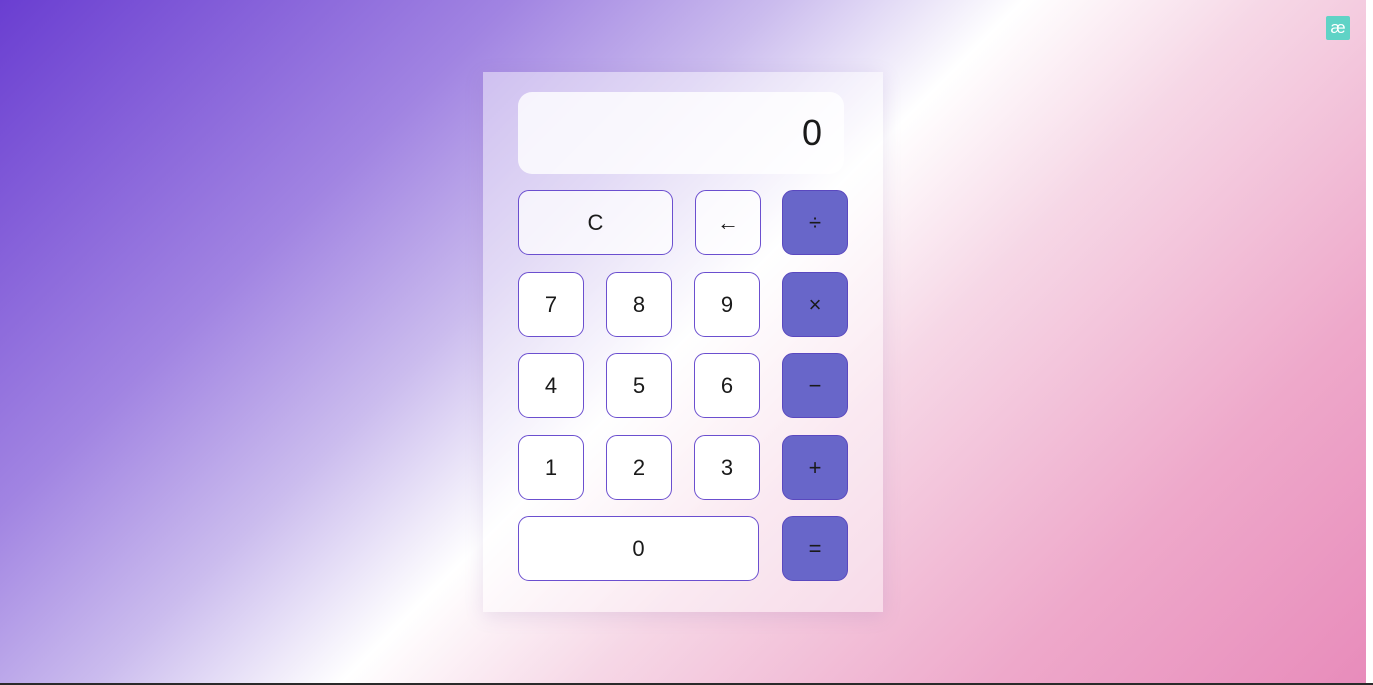 The height and width of the screenshot is (685, 1373). What do you see at coordinates (639, 467) in the screenshot?
I see `digit-2-button: 2` at bounding box center [639, 467].